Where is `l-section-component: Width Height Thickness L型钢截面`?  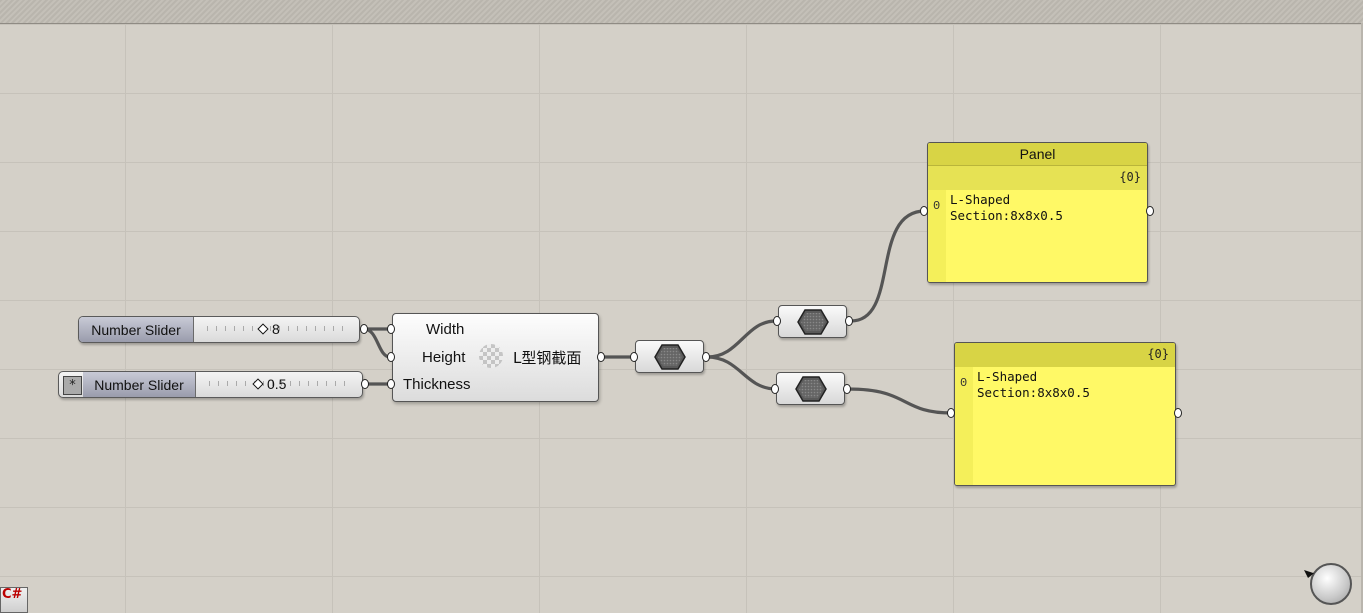
l-section-component: Width Height Thickness L型钢截面 is located at coordinates (495, 357).